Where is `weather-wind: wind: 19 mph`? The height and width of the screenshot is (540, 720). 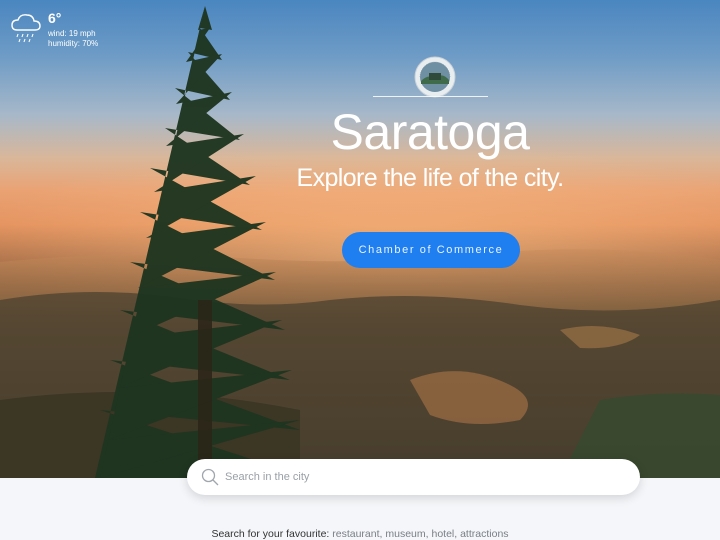
weather-wind: wind: 19 mph is located at coordinates (72, 33).